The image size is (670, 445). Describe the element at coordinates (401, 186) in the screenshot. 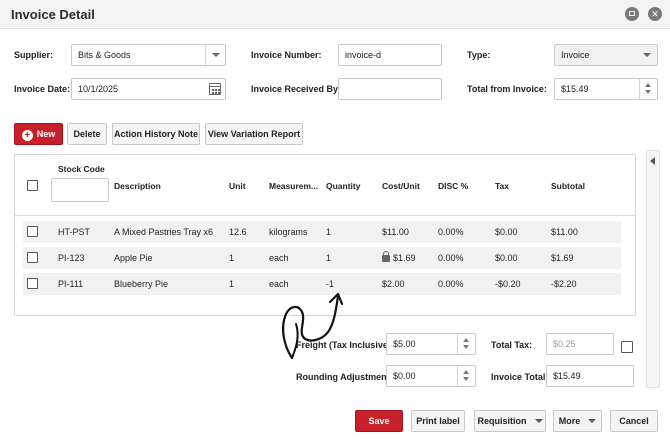

I see `col-cost-unit: Cost/Unit` at that location.